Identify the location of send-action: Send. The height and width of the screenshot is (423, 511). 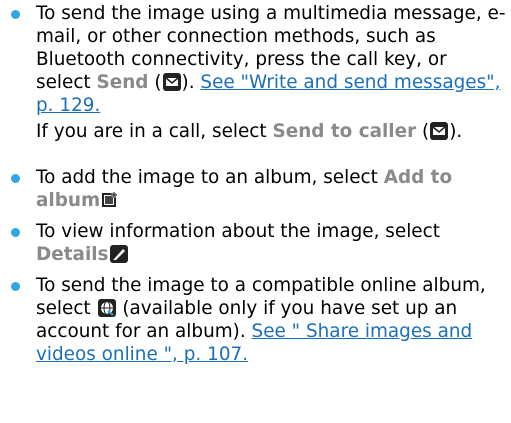
(122, 82).